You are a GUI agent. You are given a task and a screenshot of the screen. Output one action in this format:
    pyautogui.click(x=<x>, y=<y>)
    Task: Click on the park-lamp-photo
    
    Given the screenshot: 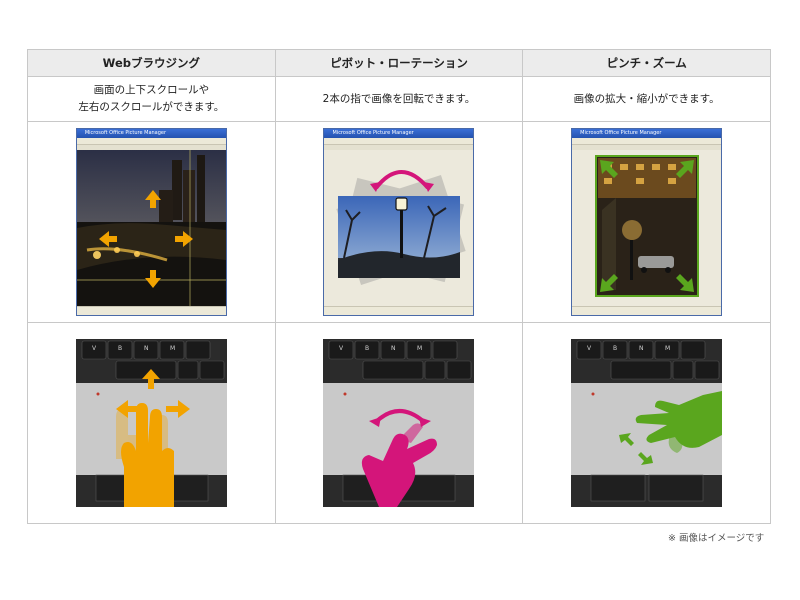 What is the action you would take?
    pyautogui.click(x=399, y=229)
    